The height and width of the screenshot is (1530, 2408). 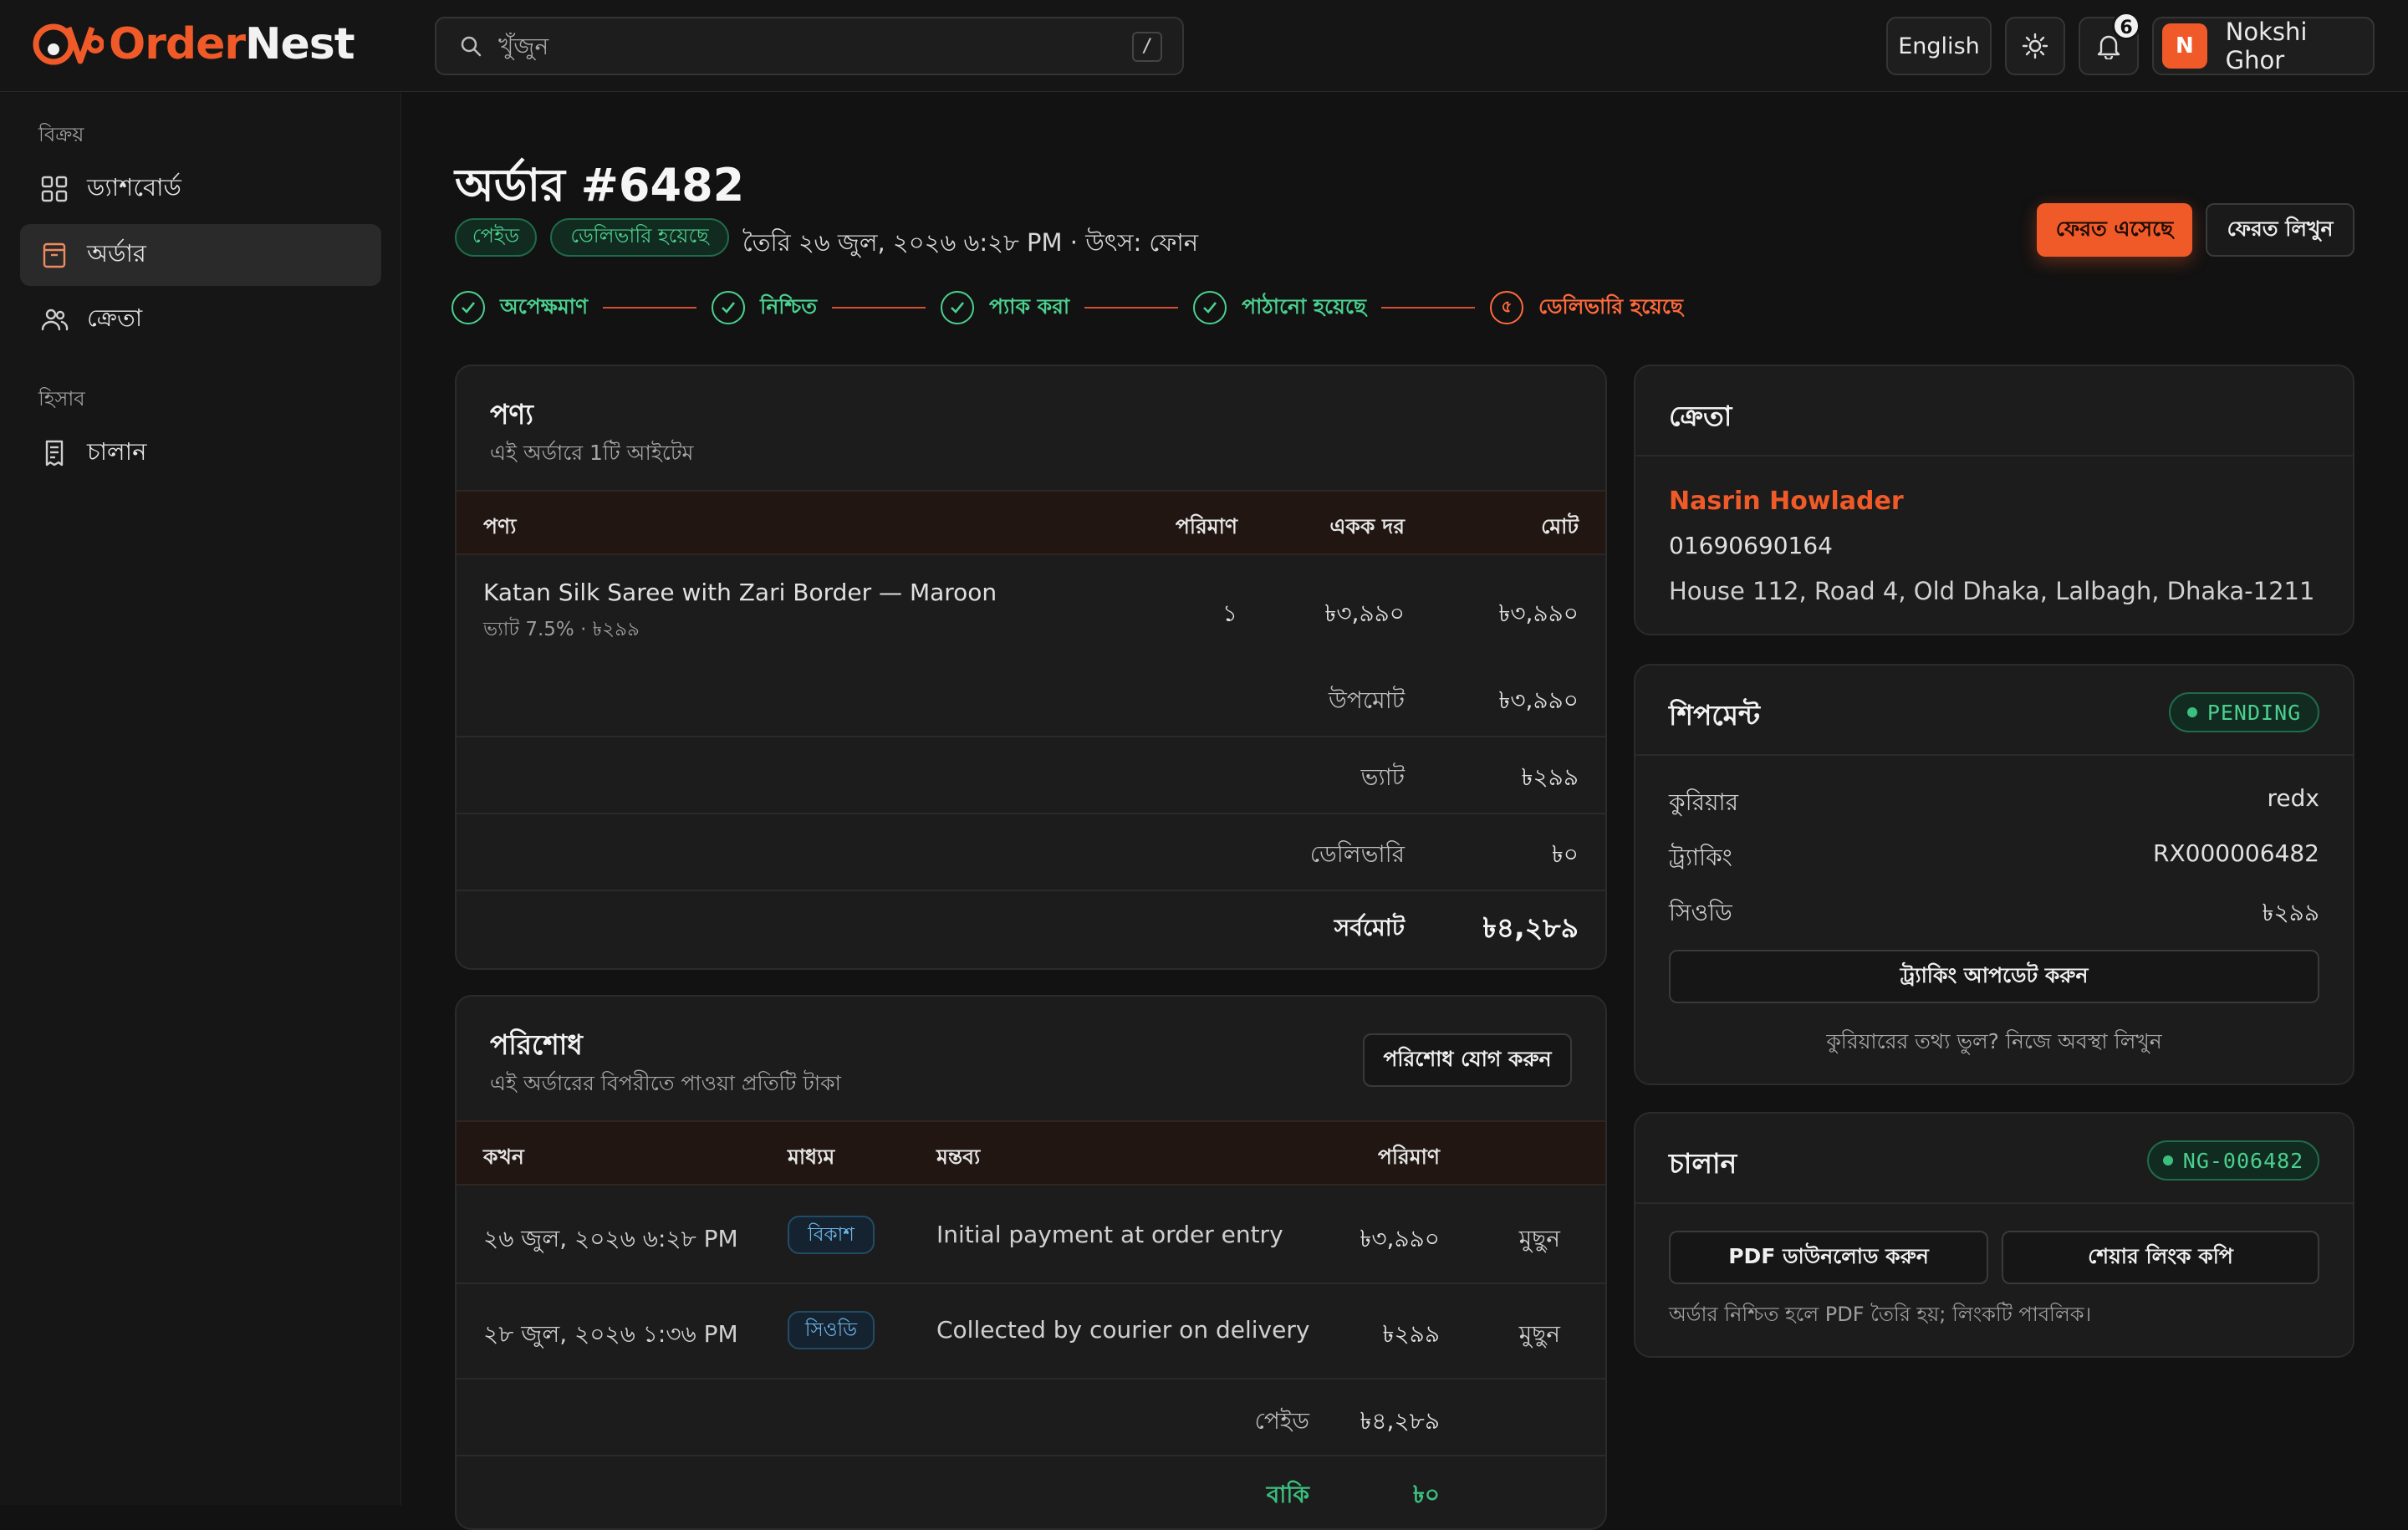 What do you see at coordinates (2160, 1257) in the screenshot?
I see `copy-share-link-button: শেয়ার লিংক কপি` at bounding box center [2160, 1257].